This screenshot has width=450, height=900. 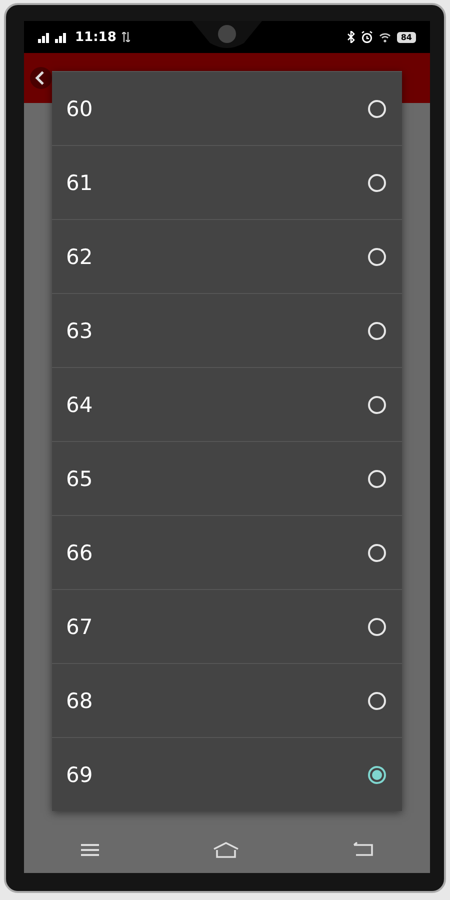 I want to click on option-item: 60, so click(x=227, y=108).